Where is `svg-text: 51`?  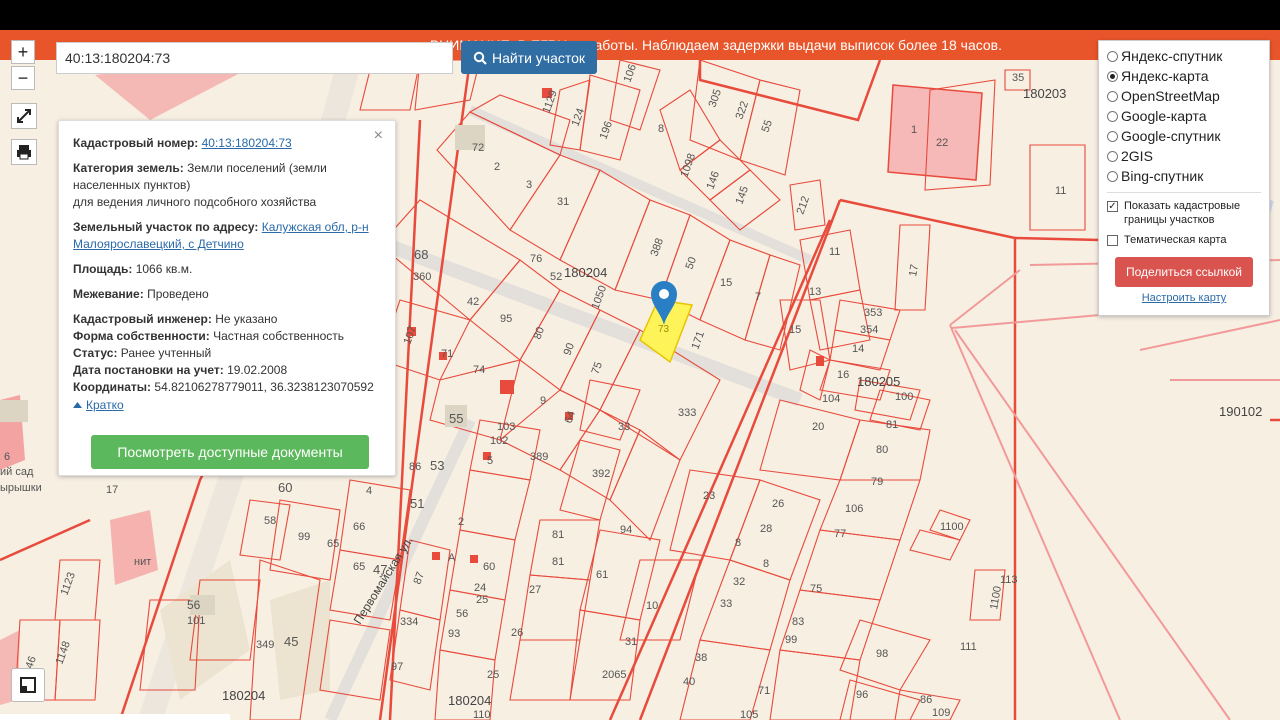 svg-text: 51 is located at coordinates (417, 503).